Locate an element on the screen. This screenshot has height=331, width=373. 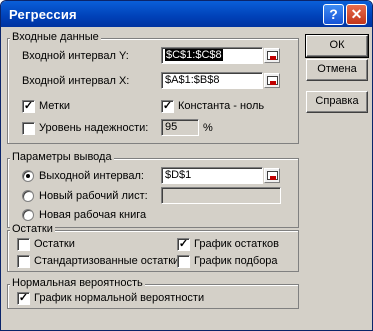
normal-probability-plot-checkbox: ✓ is located at coordinates (23, 298).